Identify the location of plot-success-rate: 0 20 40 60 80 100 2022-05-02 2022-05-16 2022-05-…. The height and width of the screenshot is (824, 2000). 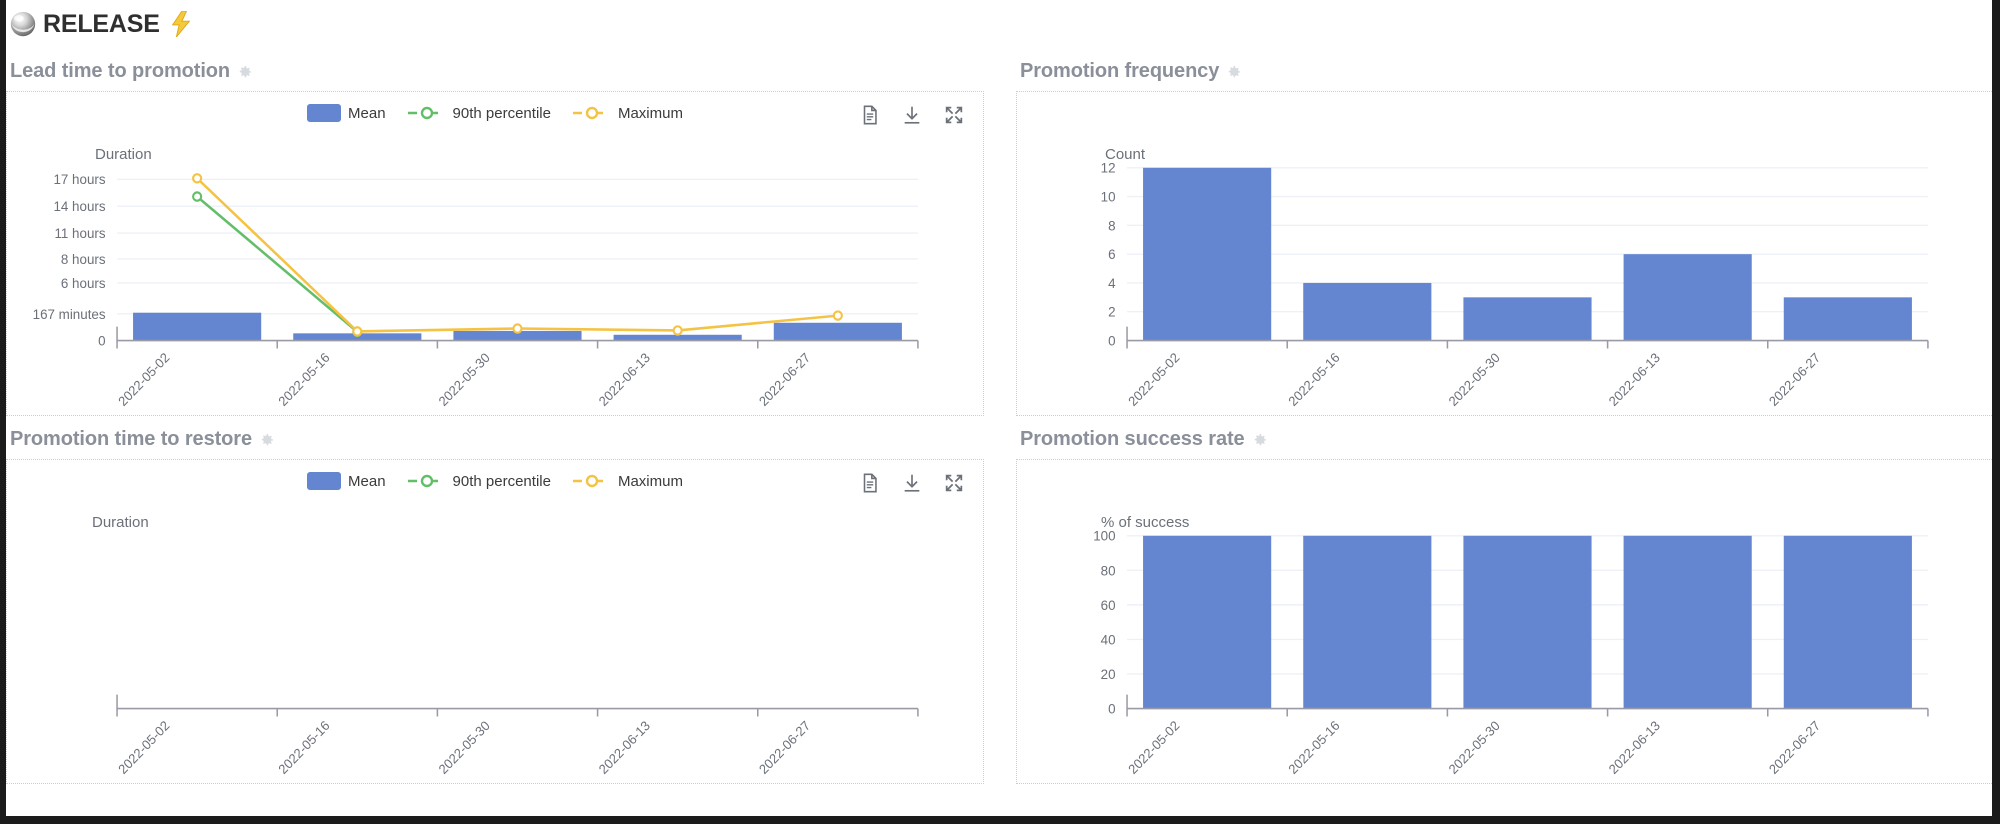
(1511, 653).